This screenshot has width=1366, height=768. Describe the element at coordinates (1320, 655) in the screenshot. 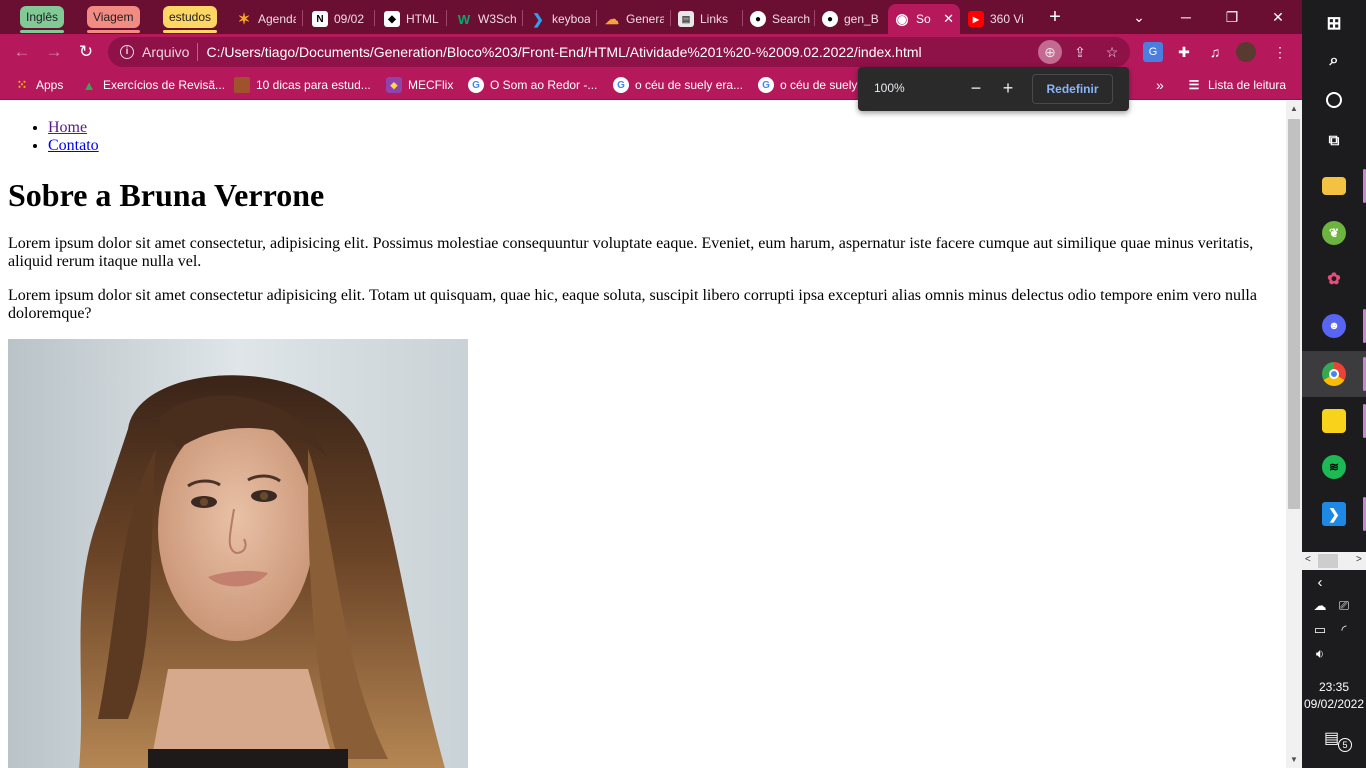

I see `volume-icon: 🔉︎` at that location.